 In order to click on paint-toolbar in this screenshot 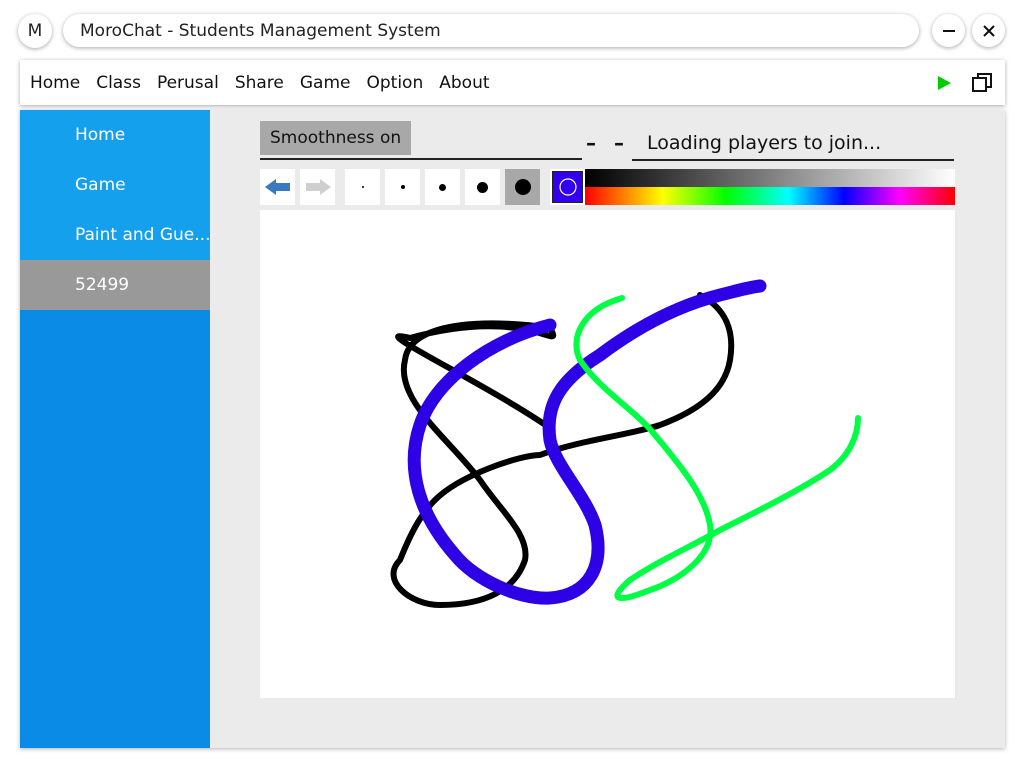, I will do `click(607, 187)`.